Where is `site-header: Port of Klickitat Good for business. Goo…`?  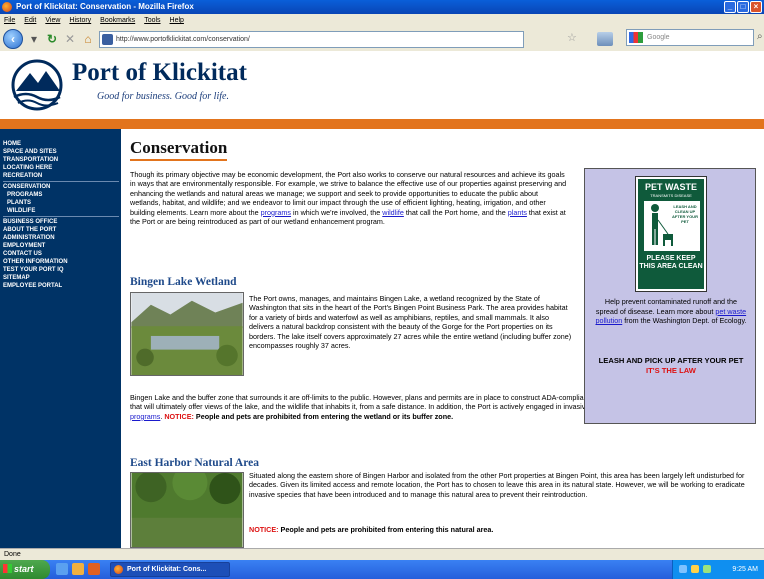
site-header: Port of Klickitat Good for business. Goo… is located at coordinates (382, 85).